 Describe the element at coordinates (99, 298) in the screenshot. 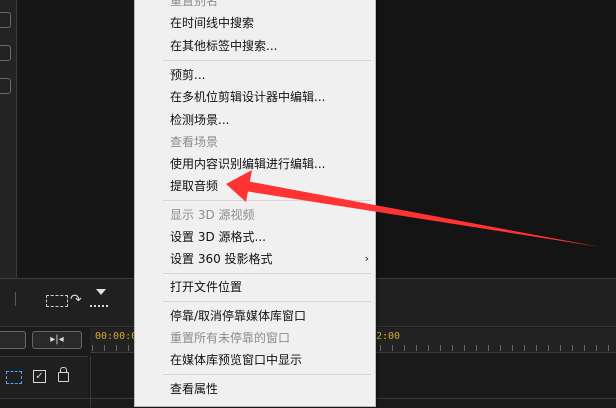

I see `marker-icon` at that location.